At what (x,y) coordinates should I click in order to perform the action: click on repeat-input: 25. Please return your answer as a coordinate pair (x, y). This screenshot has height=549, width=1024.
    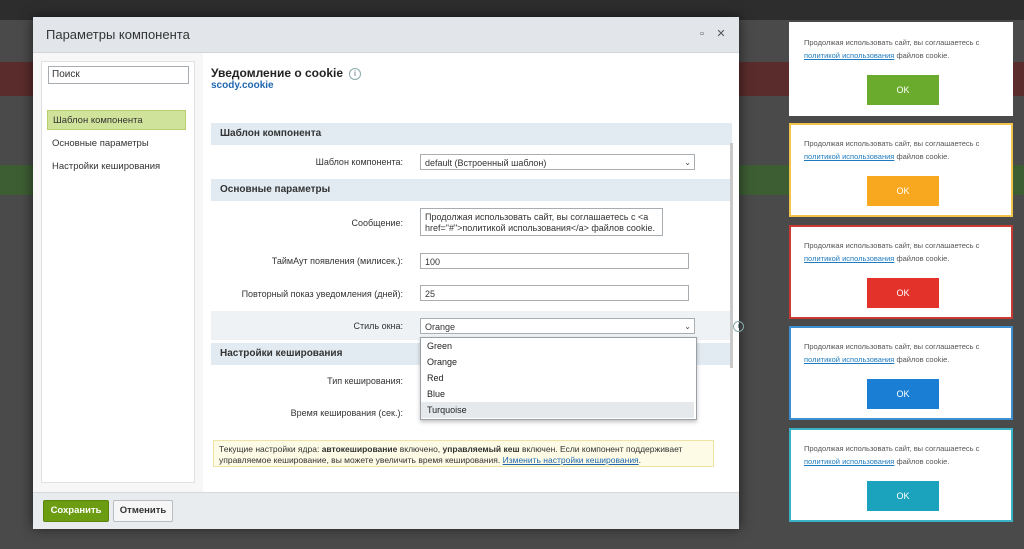
    Looking at the image, I should click on (554, 293).